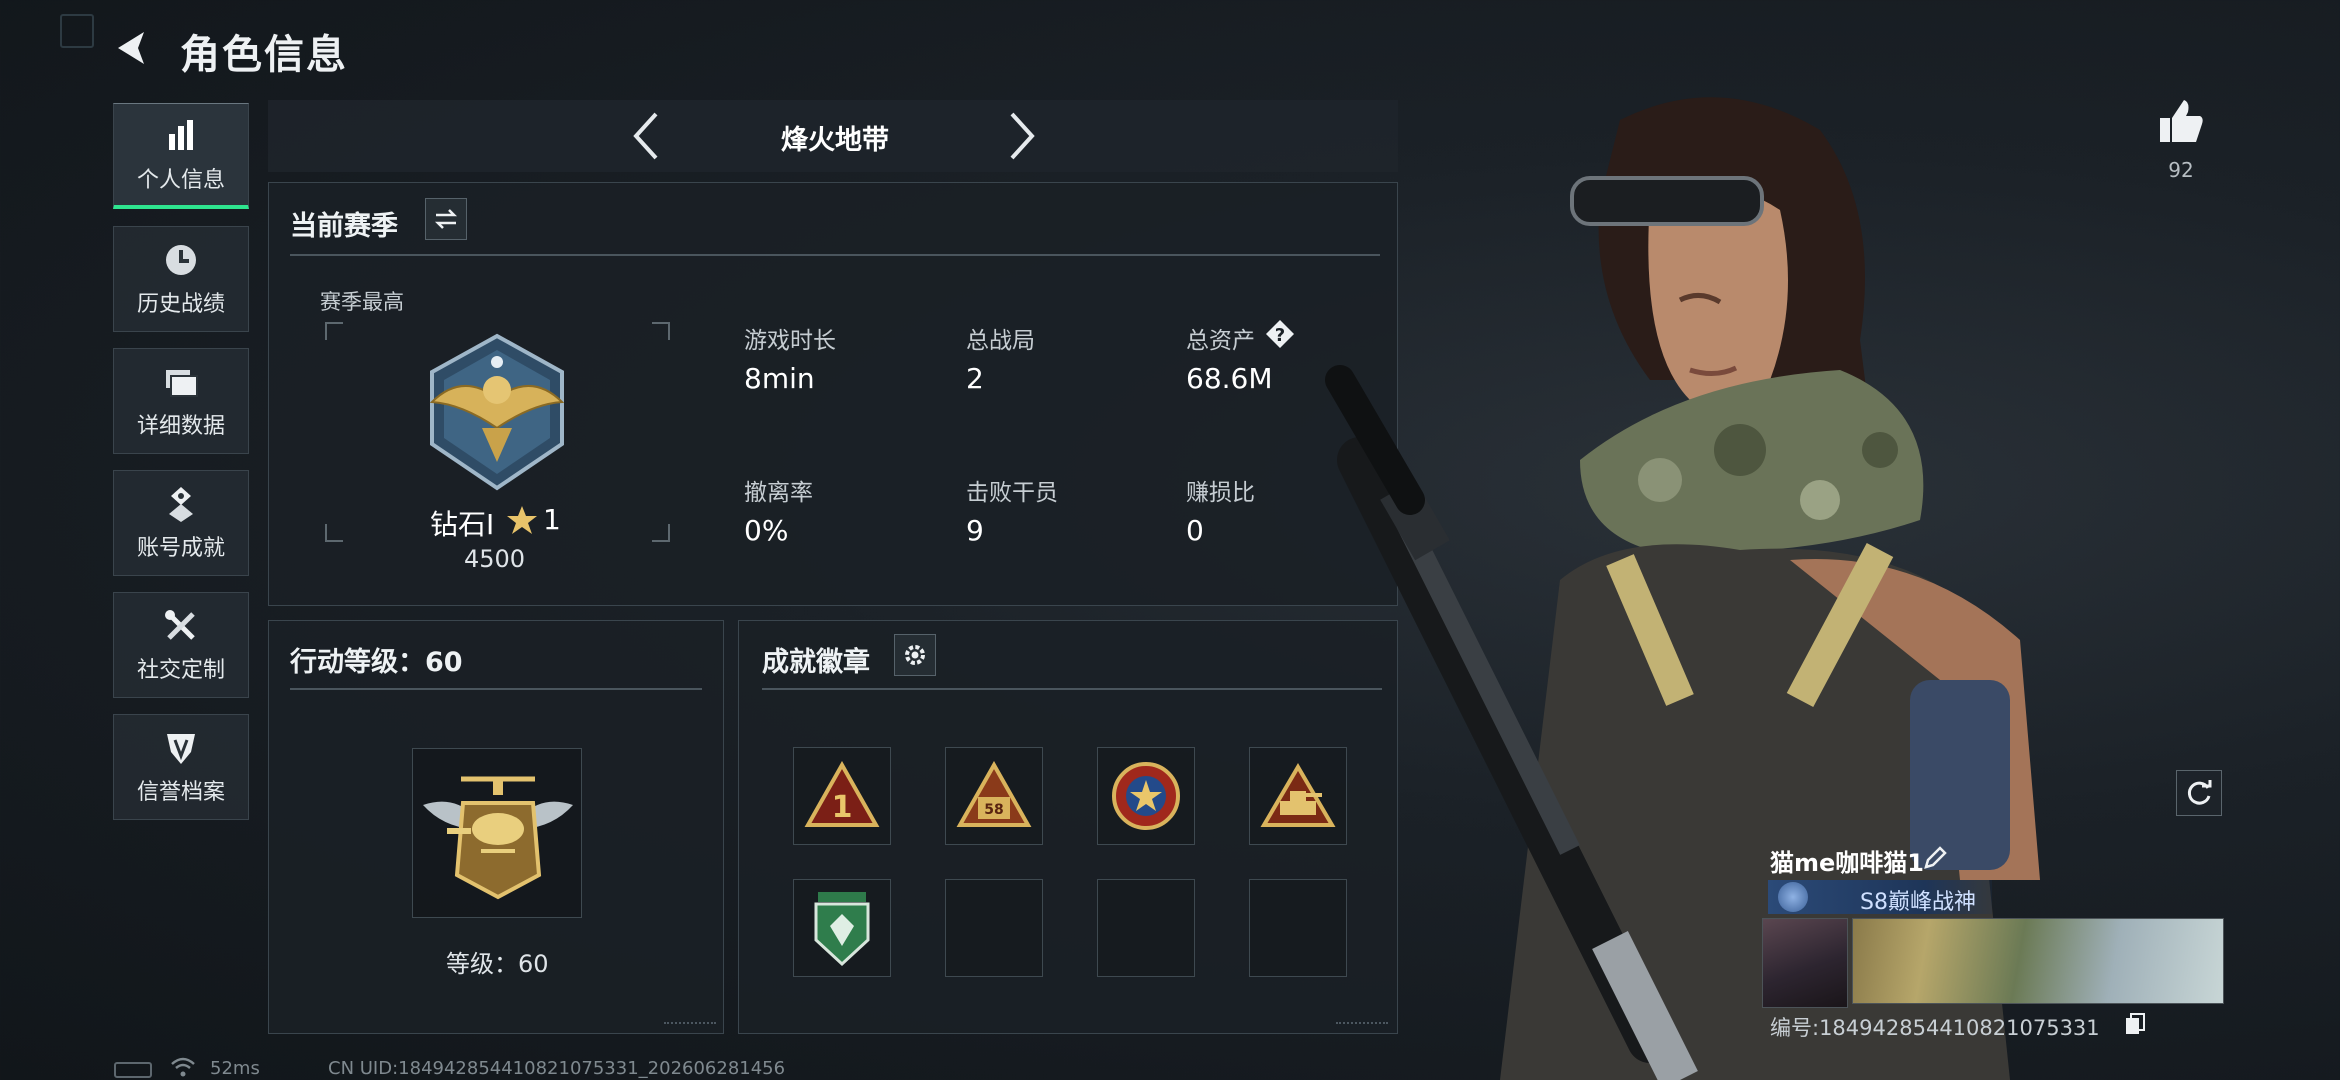 The width and height of the screenshot is (2340, 1080). What do you see at coordinates (1072, 689) in the screenshot?
I see `badges-divider` at bounding box center [1072, 689].